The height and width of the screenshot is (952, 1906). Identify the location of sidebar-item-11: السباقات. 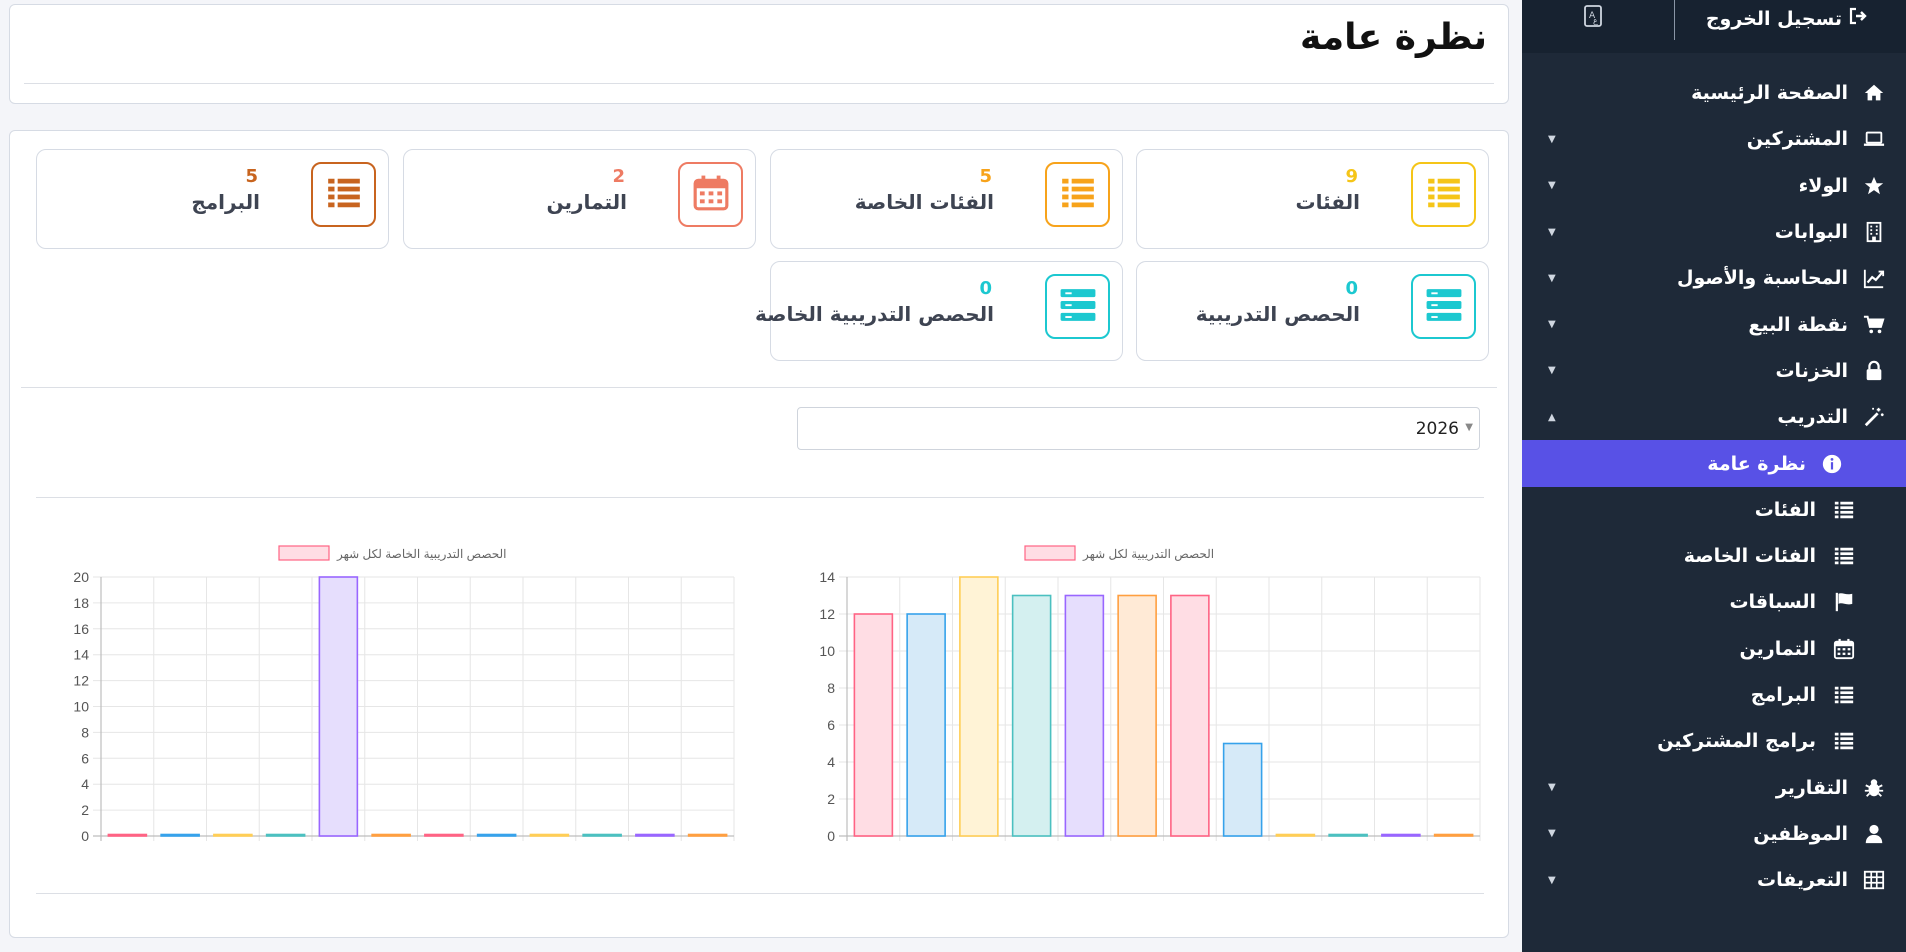
(1714, 602).